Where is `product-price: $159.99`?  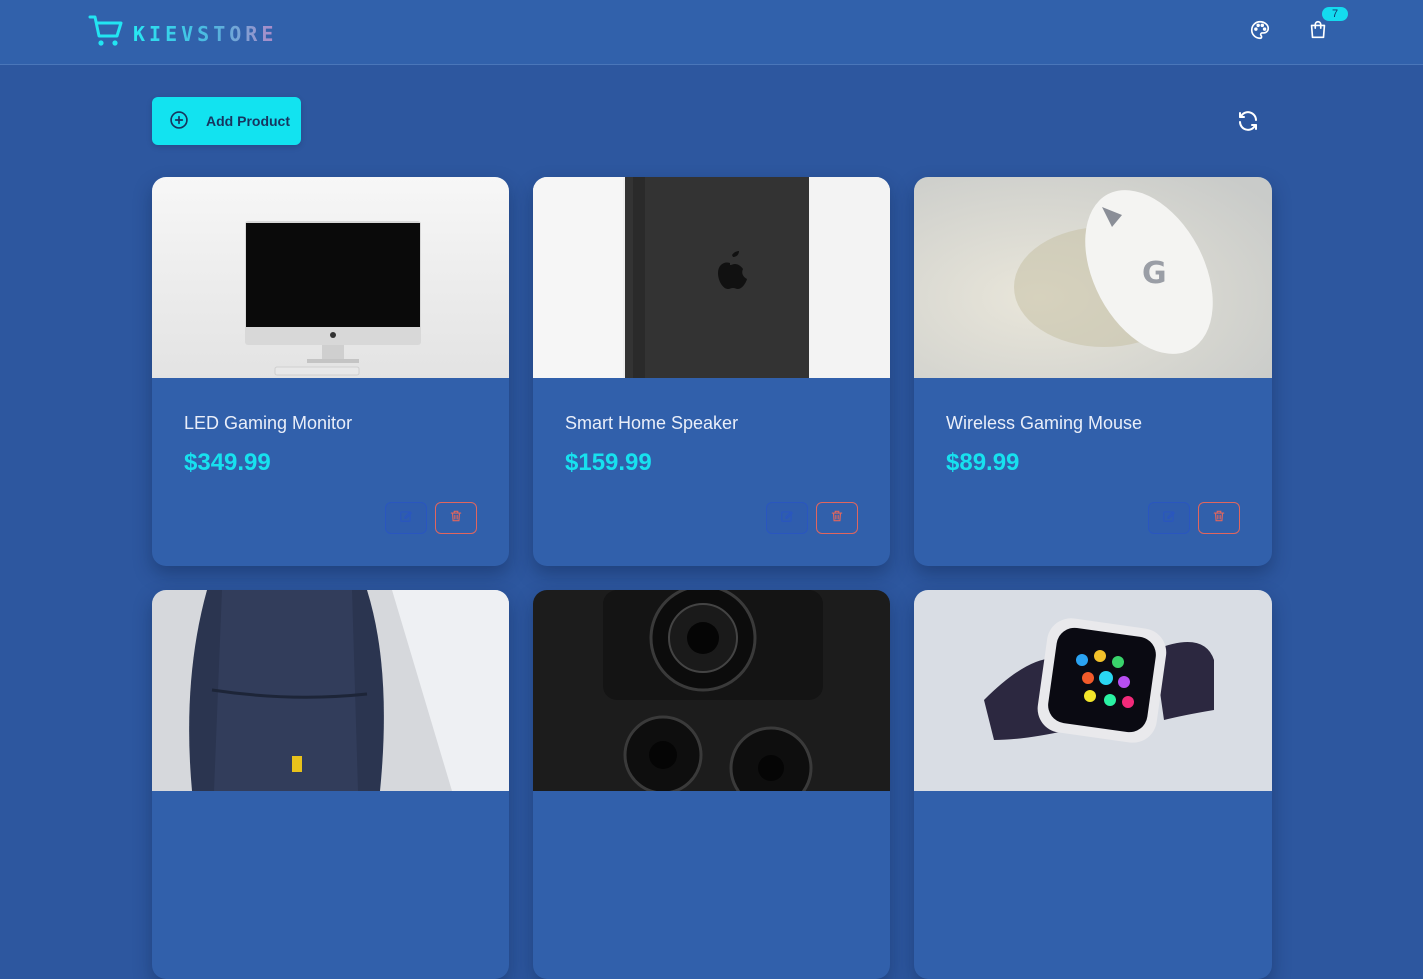 product-price: $159.99 is located at coordinates (608, 462).